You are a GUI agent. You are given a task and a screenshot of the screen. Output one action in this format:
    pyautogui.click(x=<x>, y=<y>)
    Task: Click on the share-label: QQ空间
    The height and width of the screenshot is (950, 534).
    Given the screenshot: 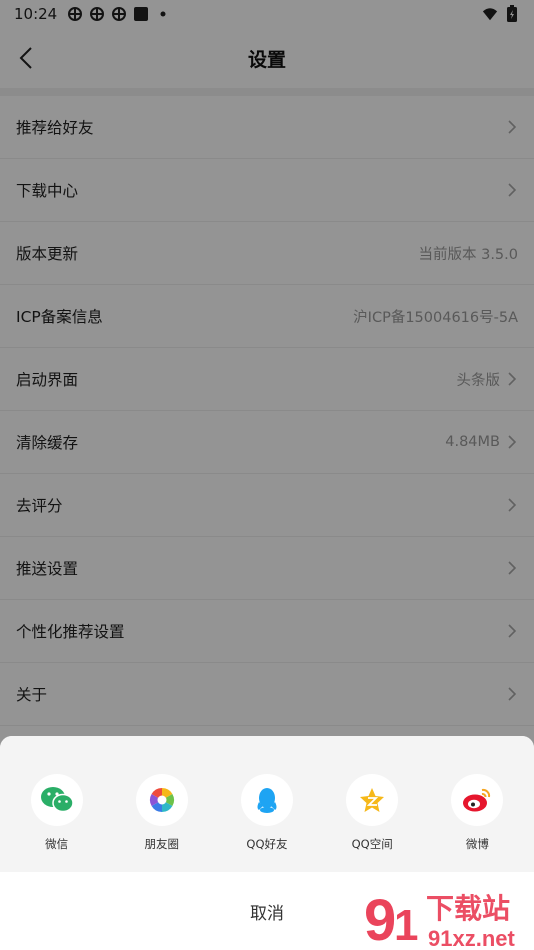 What is the action you would take?
    pyautogui.click(x=372, y=844)
    